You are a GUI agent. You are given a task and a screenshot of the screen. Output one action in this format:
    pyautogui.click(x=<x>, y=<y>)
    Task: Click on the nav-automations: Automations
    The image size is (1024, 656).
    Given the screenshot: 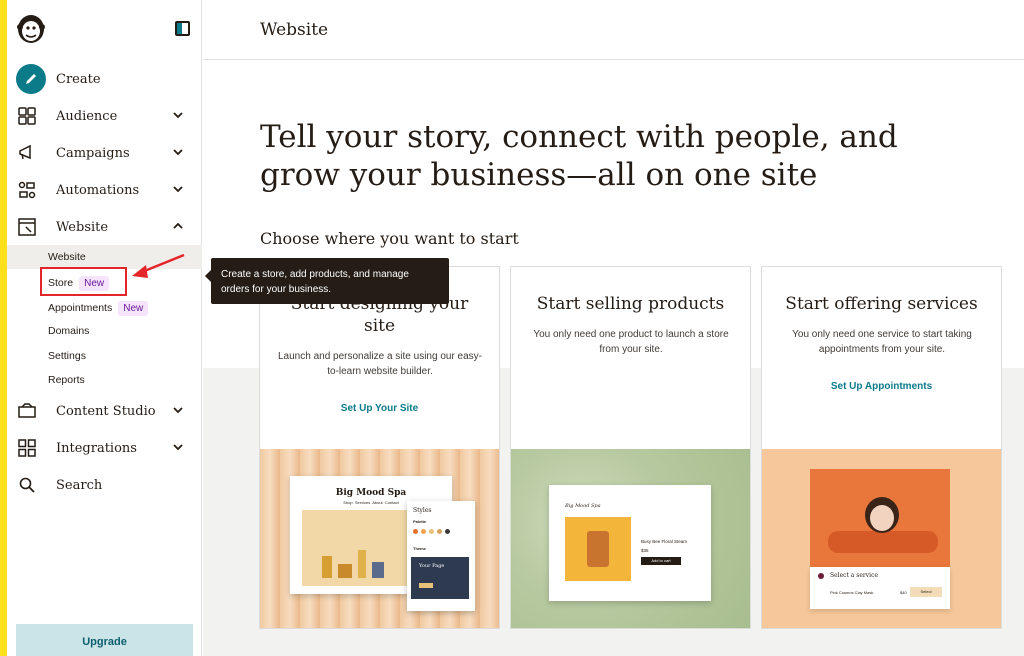 What is the action you would take?
    pyautogui.click(x=105, y=190)
    